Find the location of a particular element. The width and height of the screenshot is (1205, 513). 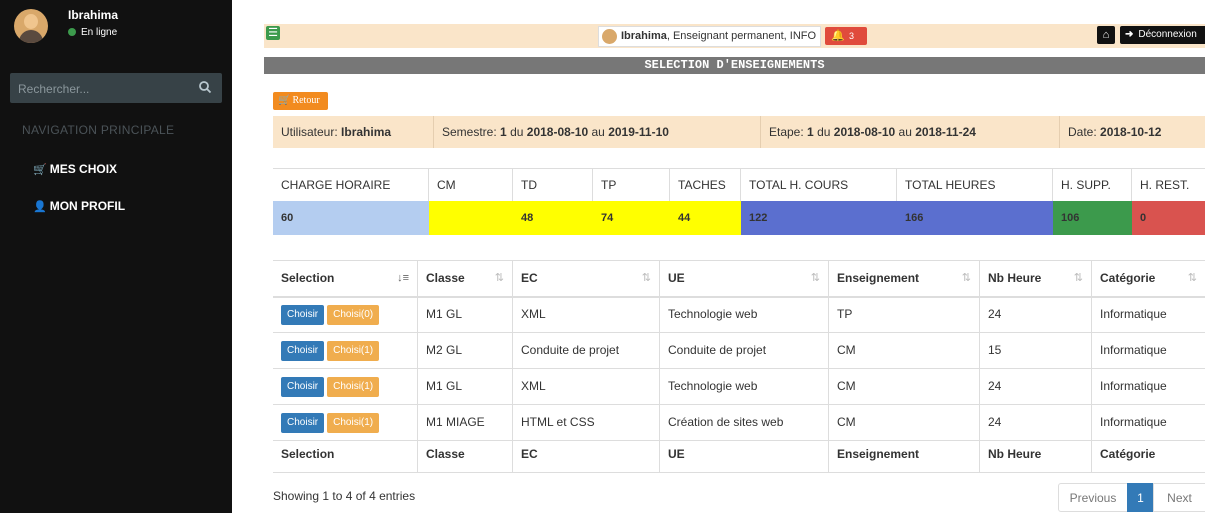

info-etape-start: 2018-08-10 is located at coordinates (864, 132).